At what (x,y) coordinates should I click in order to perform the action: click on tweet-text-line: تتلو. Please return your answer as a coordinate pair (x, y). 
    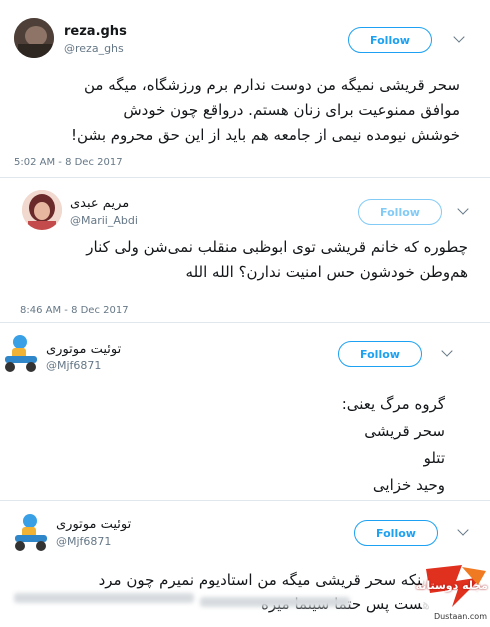
    Looking at the image, I should click on (434, 458).